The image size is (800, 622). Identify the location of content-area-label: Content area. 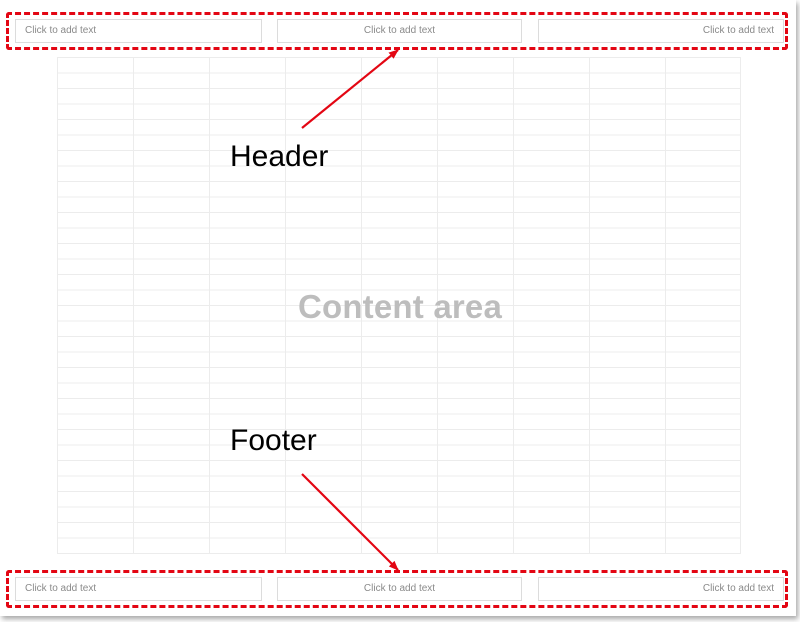
(400, 306).